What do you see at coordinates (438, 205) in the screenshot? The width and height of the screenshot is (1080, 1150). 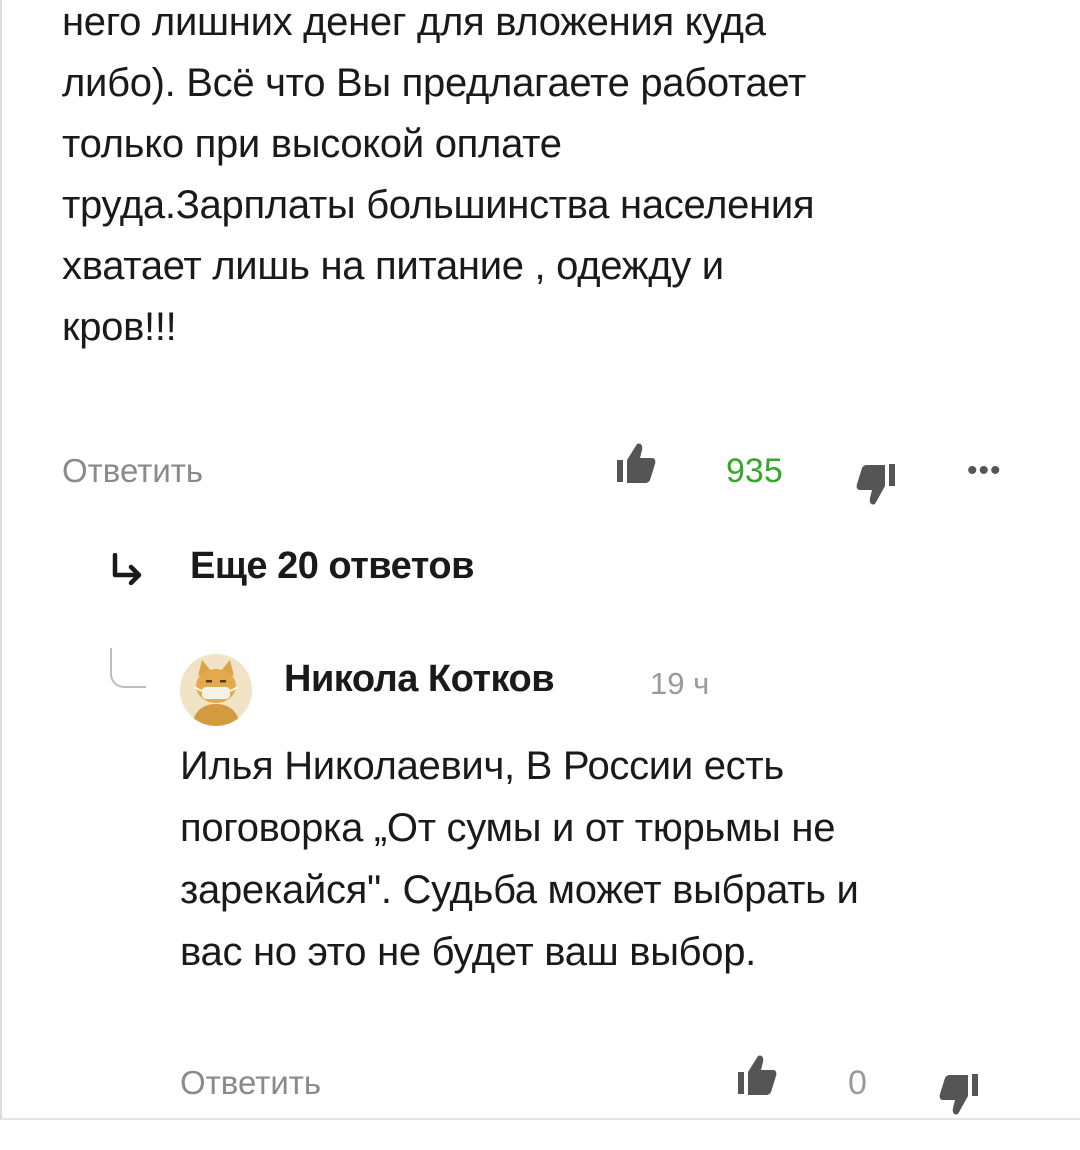 I see `comment-line: труда.Зарплаты большинства населения` at bounding box center [438, 205].